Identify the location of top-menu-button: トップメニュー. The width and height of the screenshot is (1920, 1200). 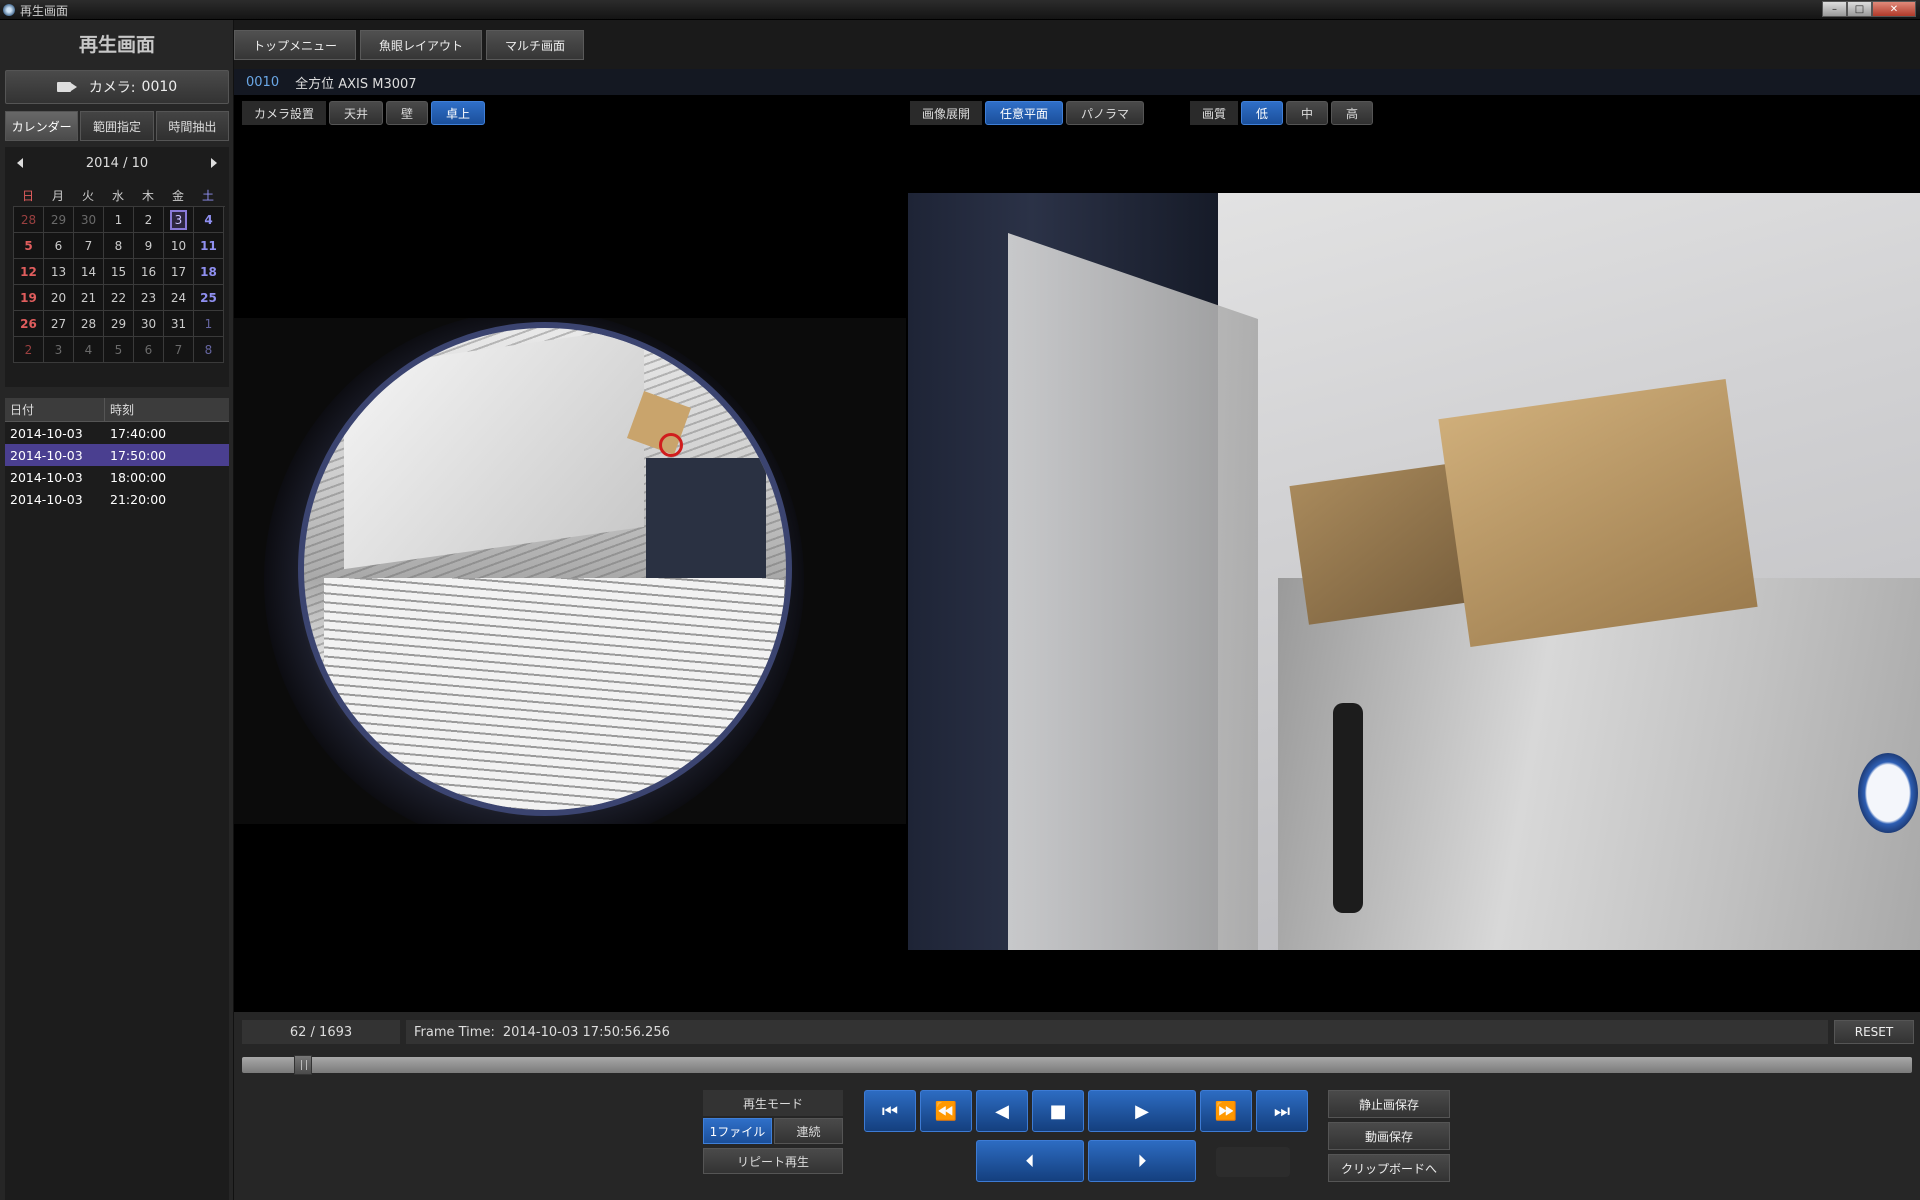
(295, 45).